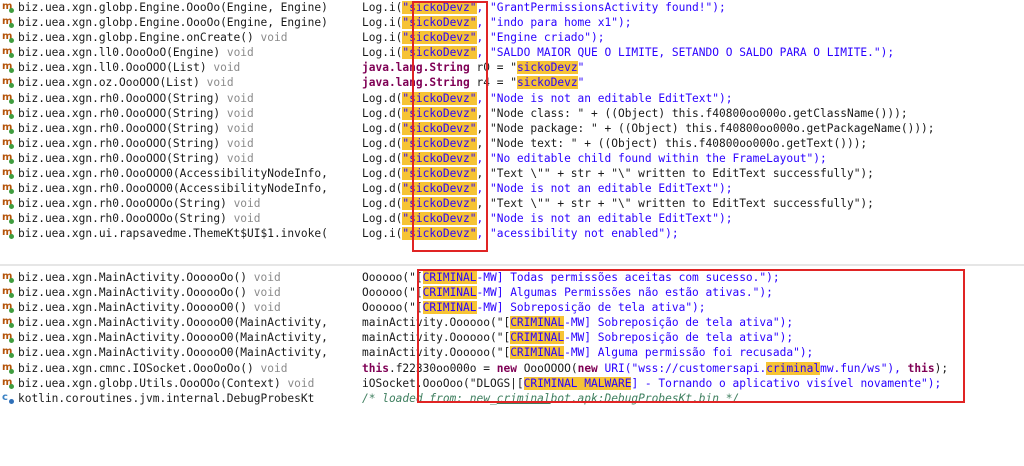 Image resolution: width=1024 pixels, height=466 pixels. What do you see at coordinates (133, 308) in the screenshot?
I see `method-signature: biz.uea.xgn.MainActivity.OooooO0()` at bounding box center [133, 308].